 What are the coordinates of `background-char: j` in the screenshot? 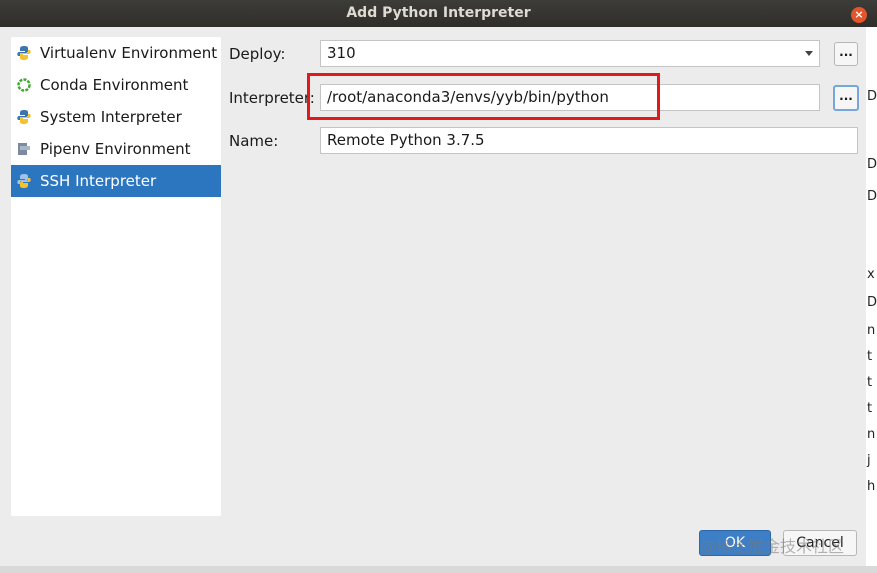 It's located at (869, 460).